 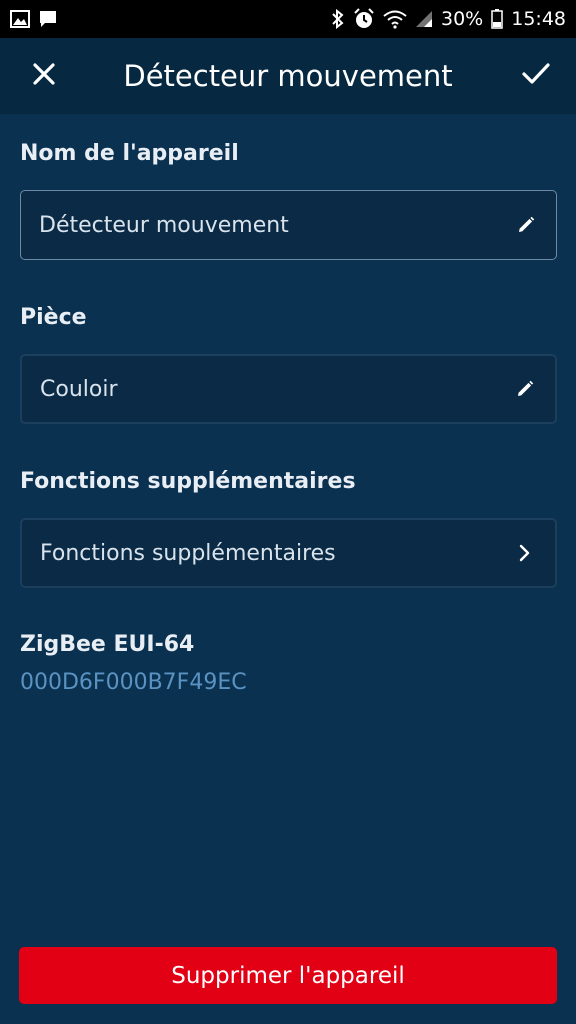 I want to click on message-icon, so click(x=48, y=19).